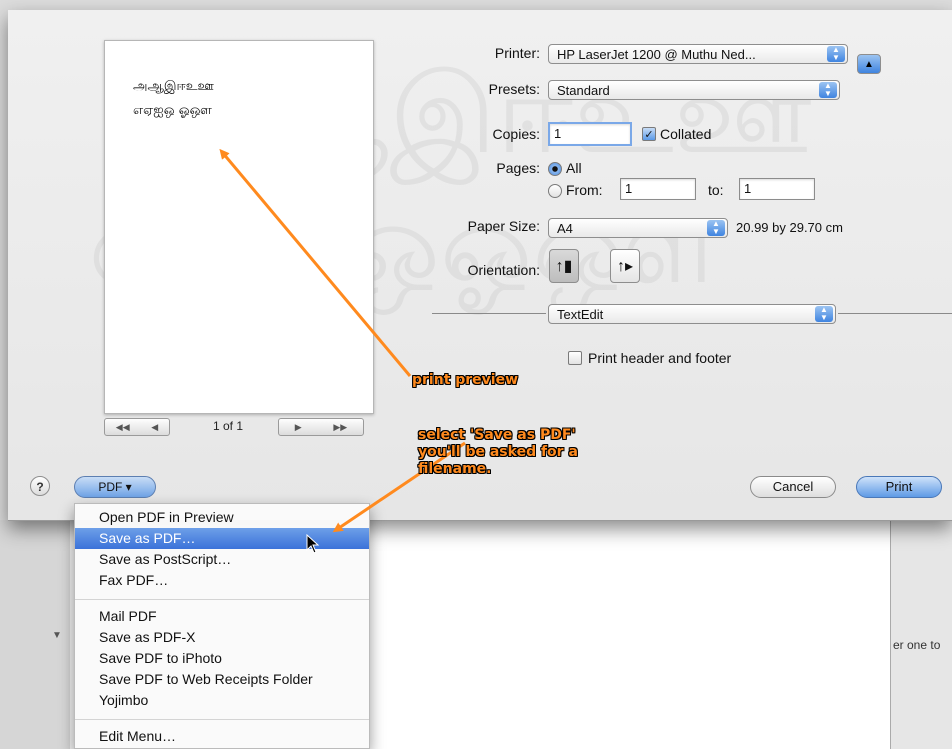 This screenshot has width=952, height=749. Describe the element at coordinates (321, 427) in the screenshot. I see `pager-forward-buttons: ▶ ▶▶` at that location.